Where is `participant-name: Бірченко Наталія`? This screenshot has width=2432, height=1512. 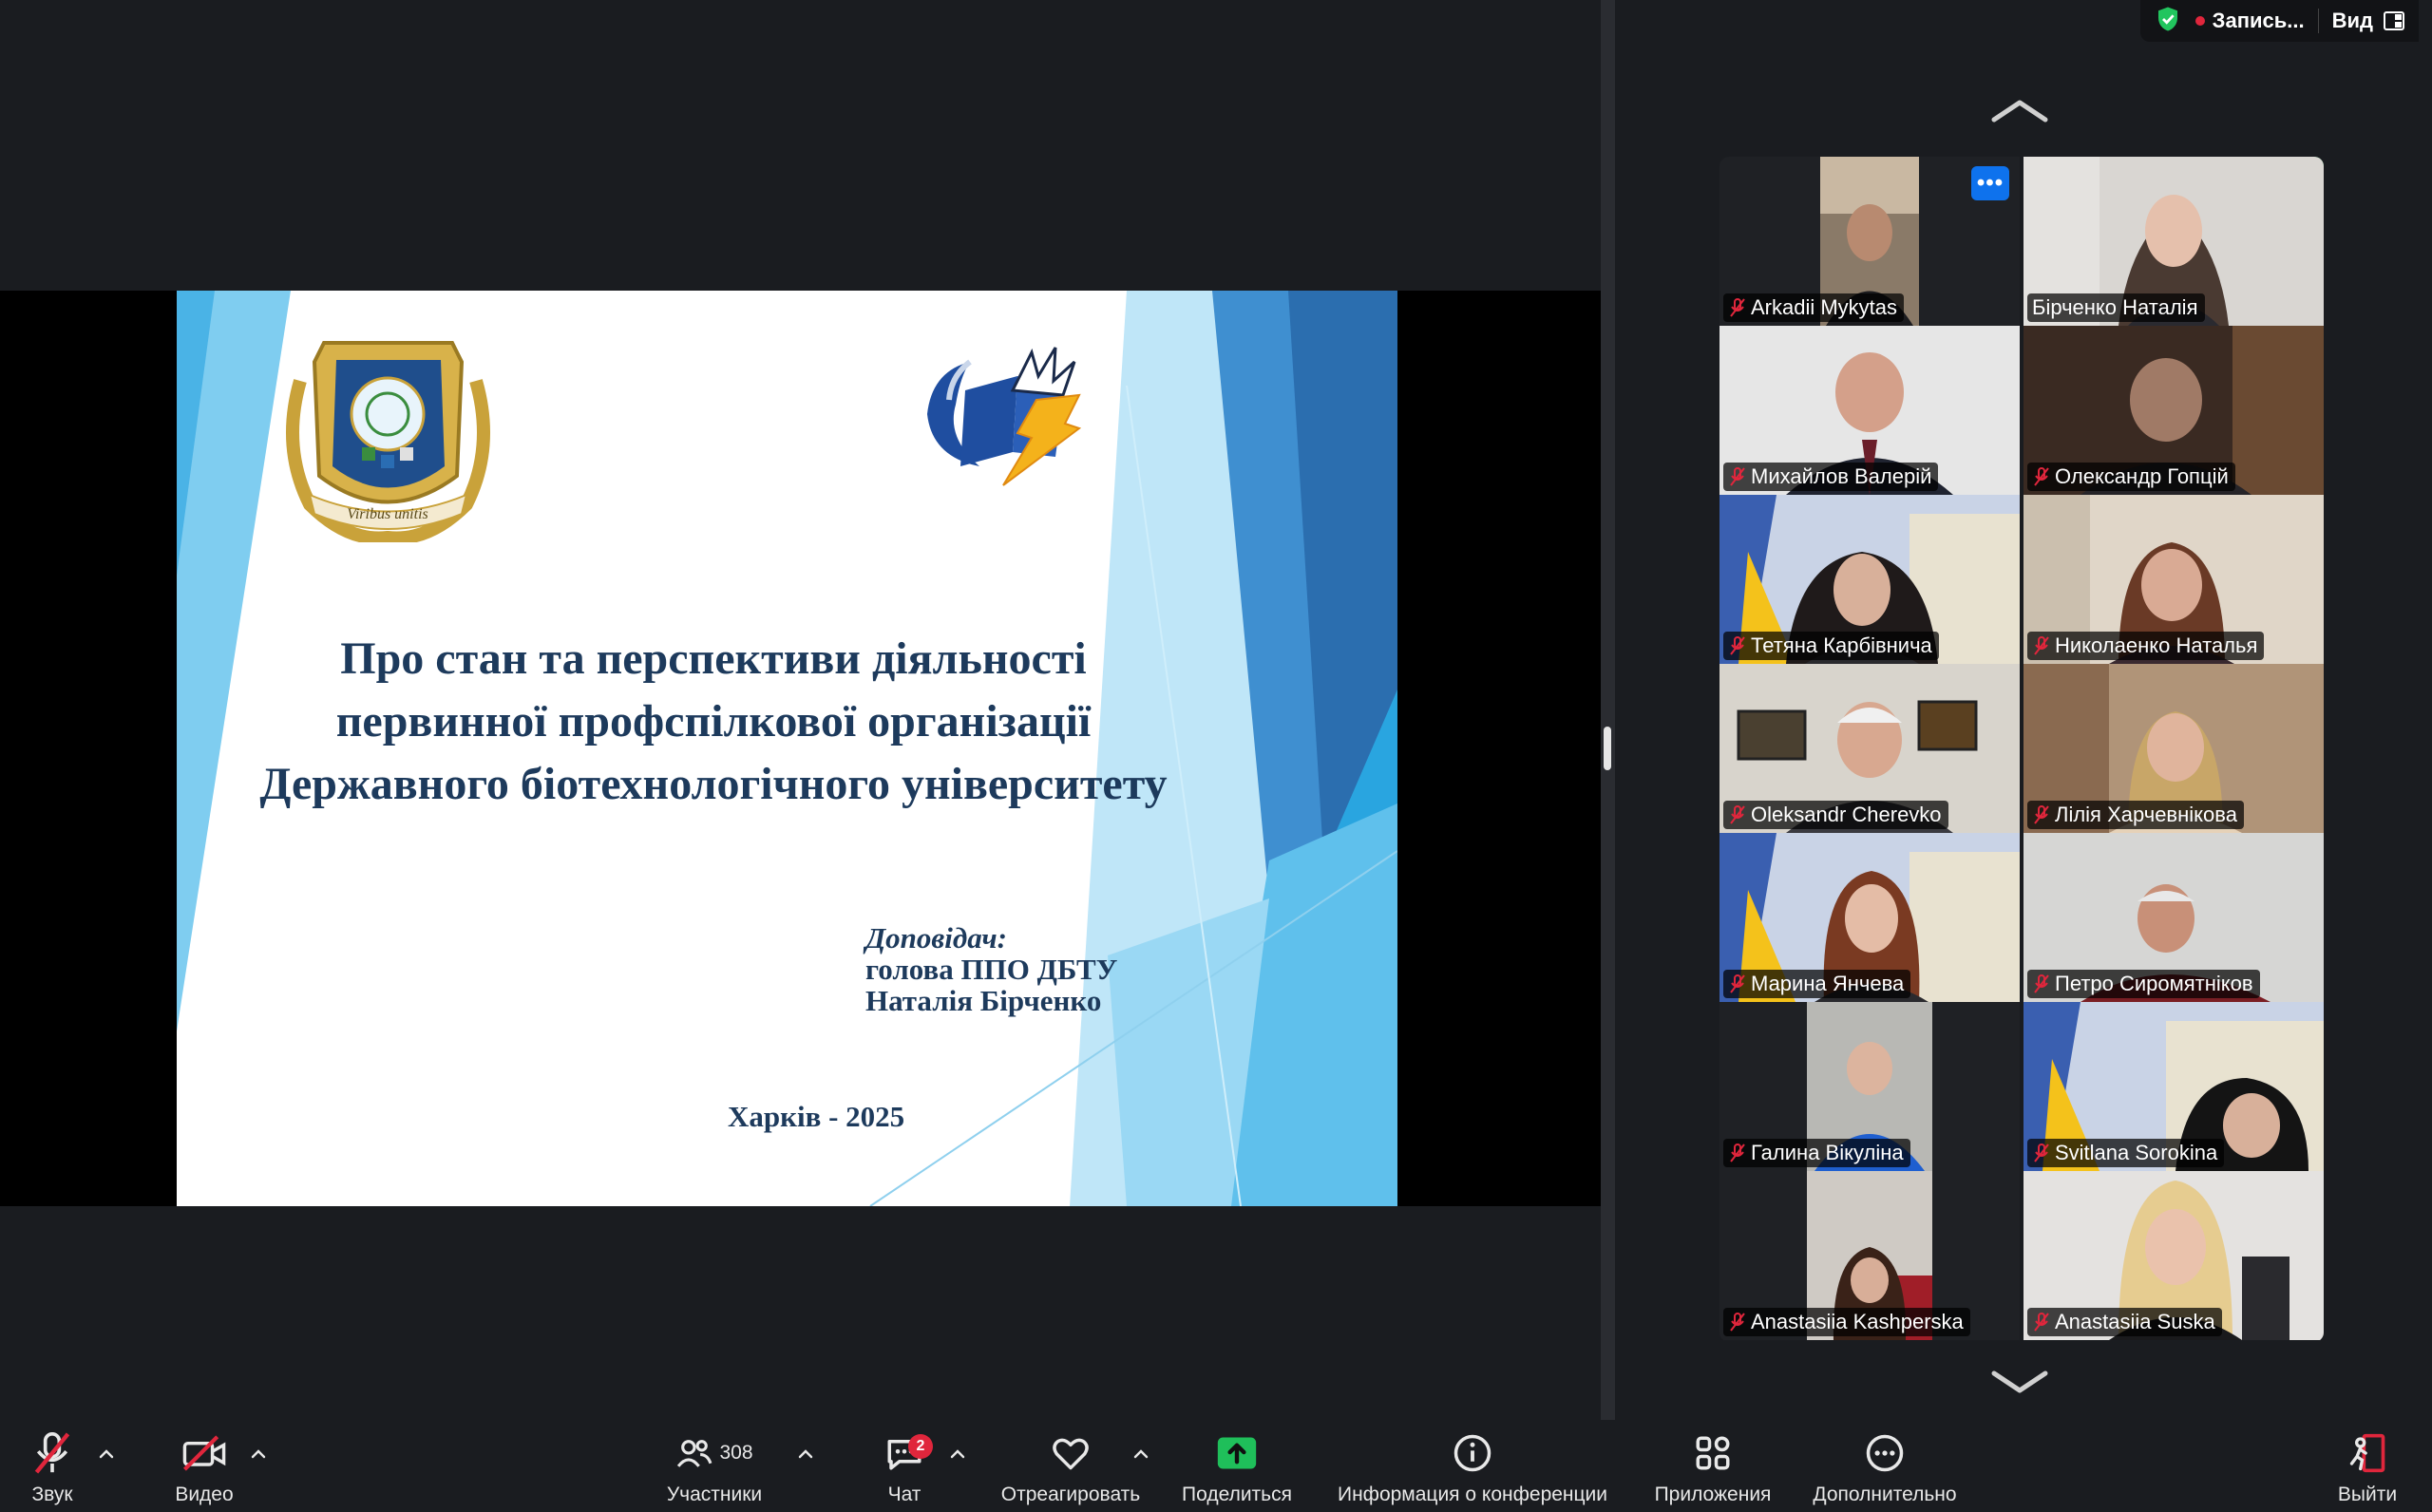 participant-name: Бірченко Наталія is located at coordinates (2115, 307).